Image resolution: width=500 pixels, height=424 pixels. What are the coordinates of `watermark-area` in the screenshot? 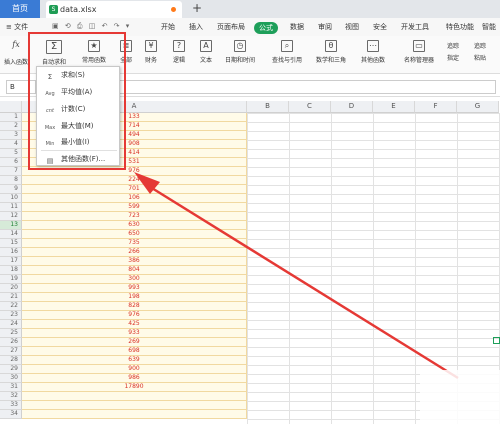 It's located at (460, 397).